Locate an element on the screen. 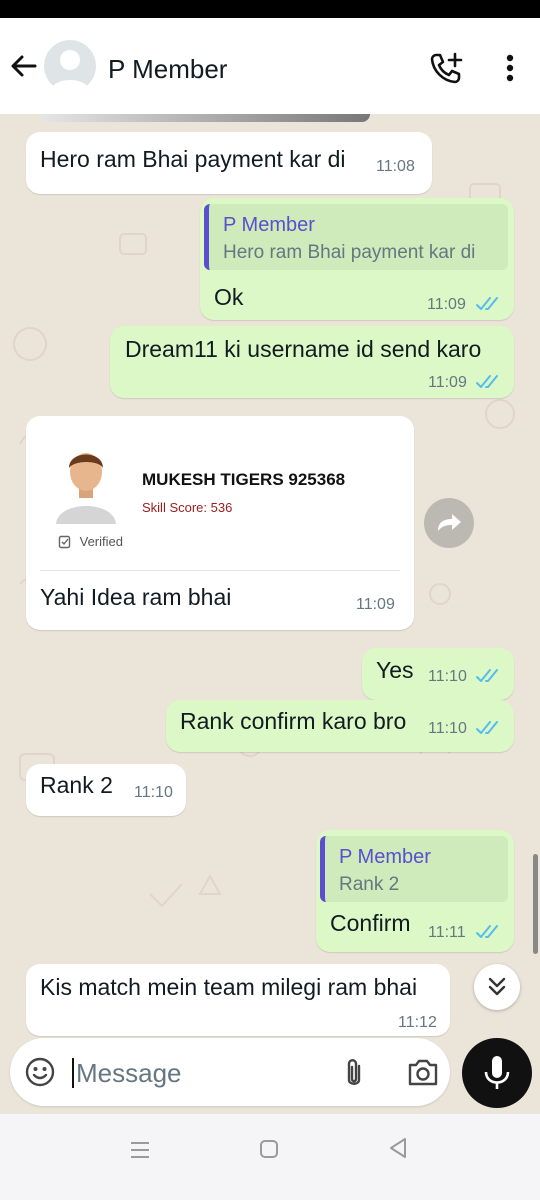 The image size is (540, 1200). mic-icon is located at coordinates (497, 1072).